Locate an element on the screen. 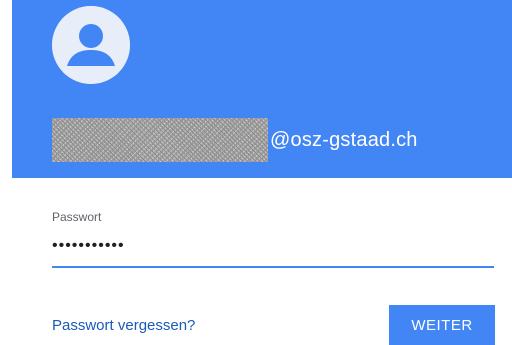 This screenshot has width=512, height=345. default-user-avatar-icon is located at coordinates (91, 45).